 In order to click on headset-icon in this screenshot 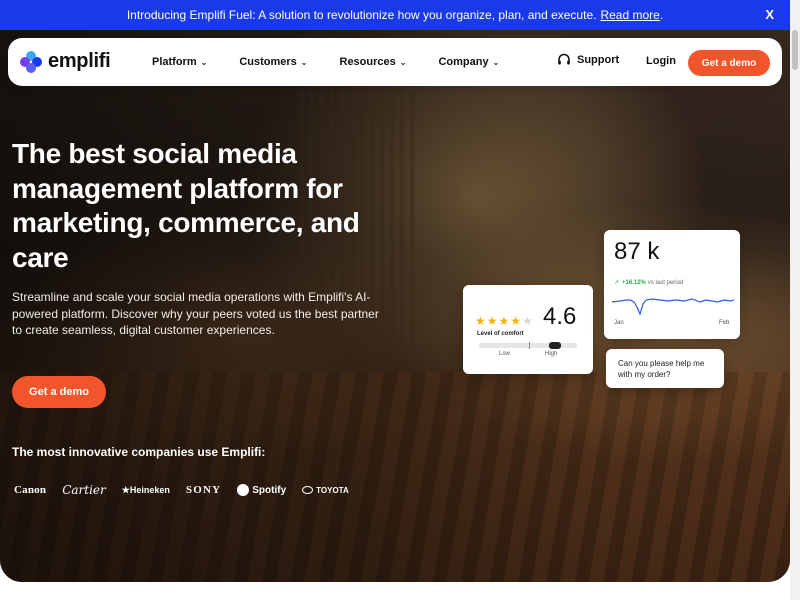, I will do `click(564, 59)`.